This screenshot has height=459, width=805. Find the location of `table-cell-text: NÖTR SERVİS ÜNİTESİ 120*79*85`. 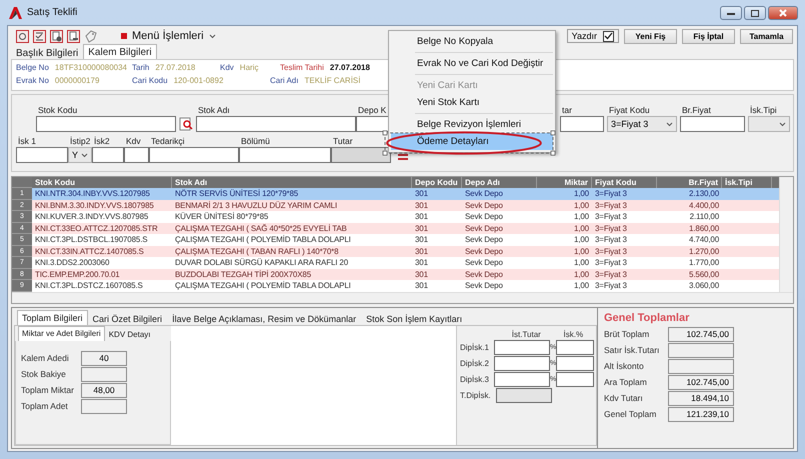

table-cell-text: NÖTR SERVİS ÜNİTESİ 120*79*85 is located at coordinates (237, 194).